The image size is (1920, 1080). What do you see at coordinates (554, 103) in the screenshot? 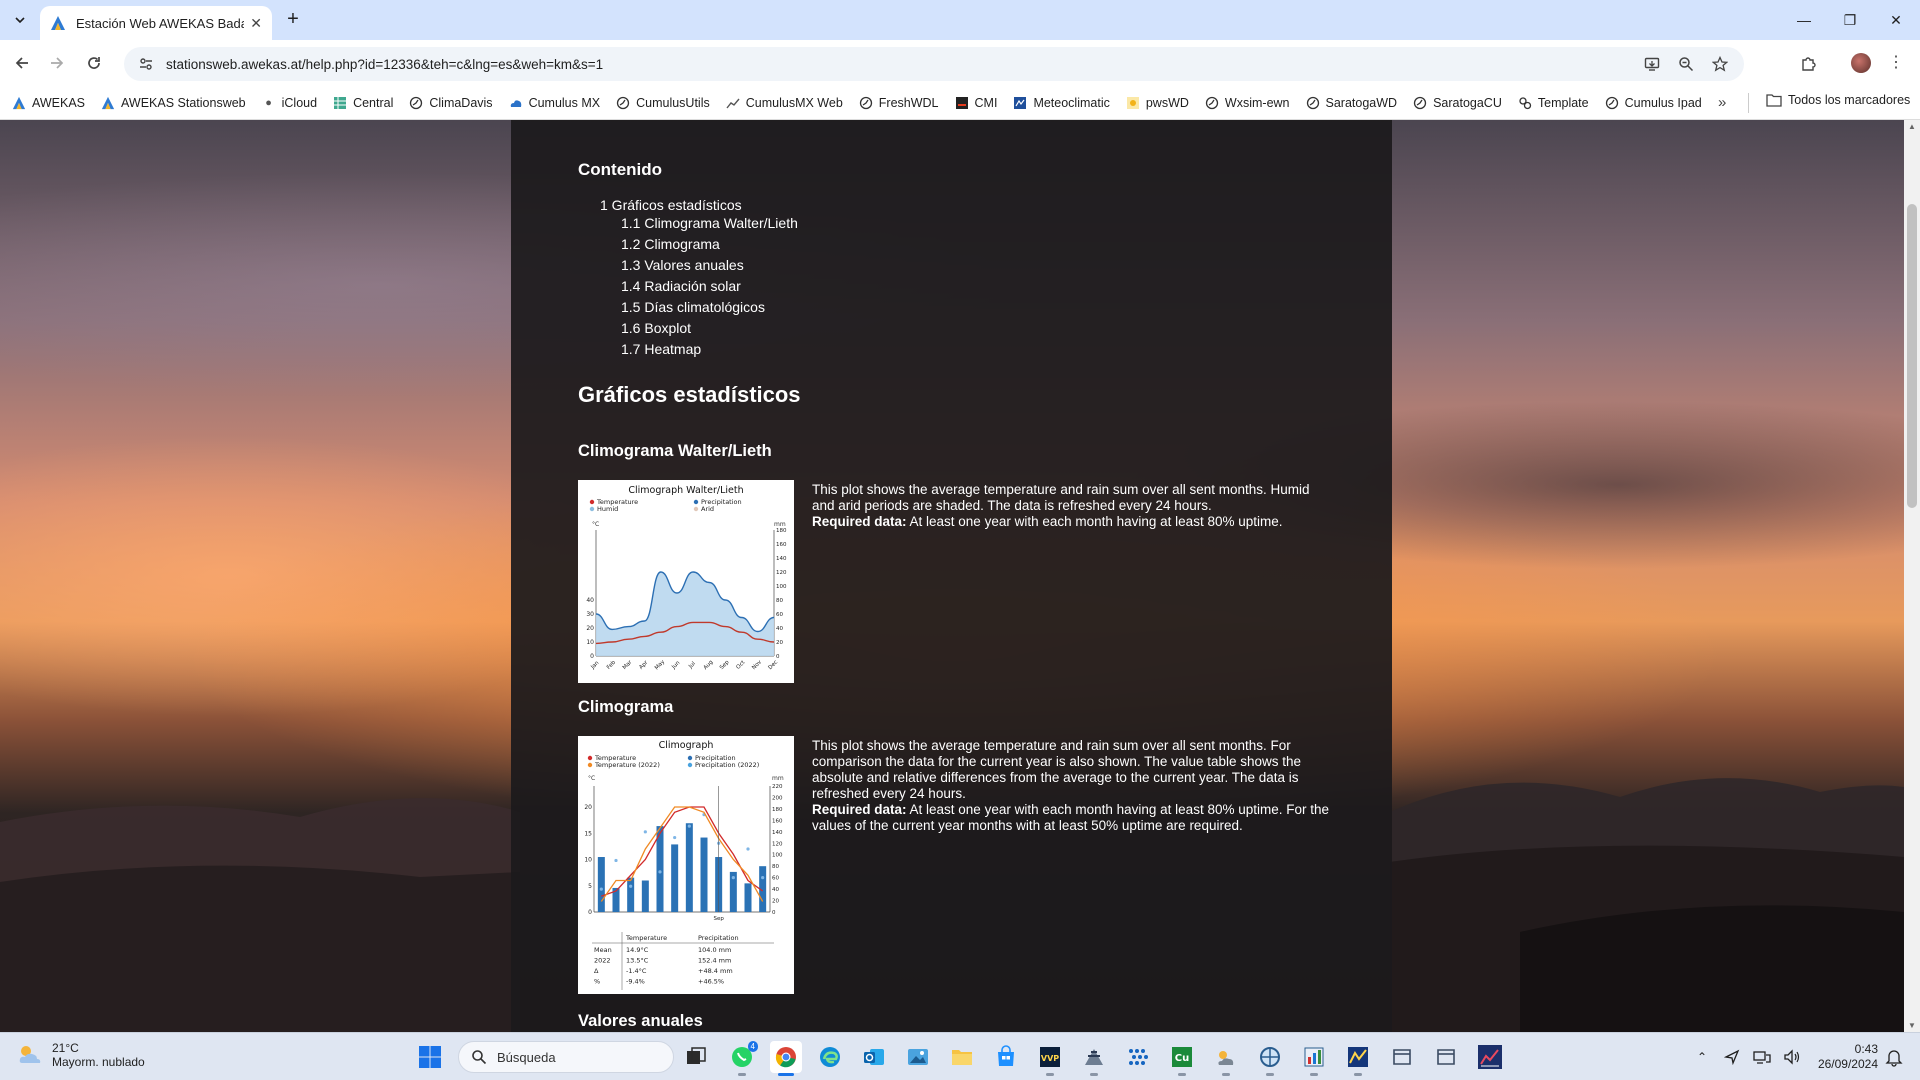
I see `bookmark-cumulus-mx: Cumulus MX` at bounding box center [554, 103].